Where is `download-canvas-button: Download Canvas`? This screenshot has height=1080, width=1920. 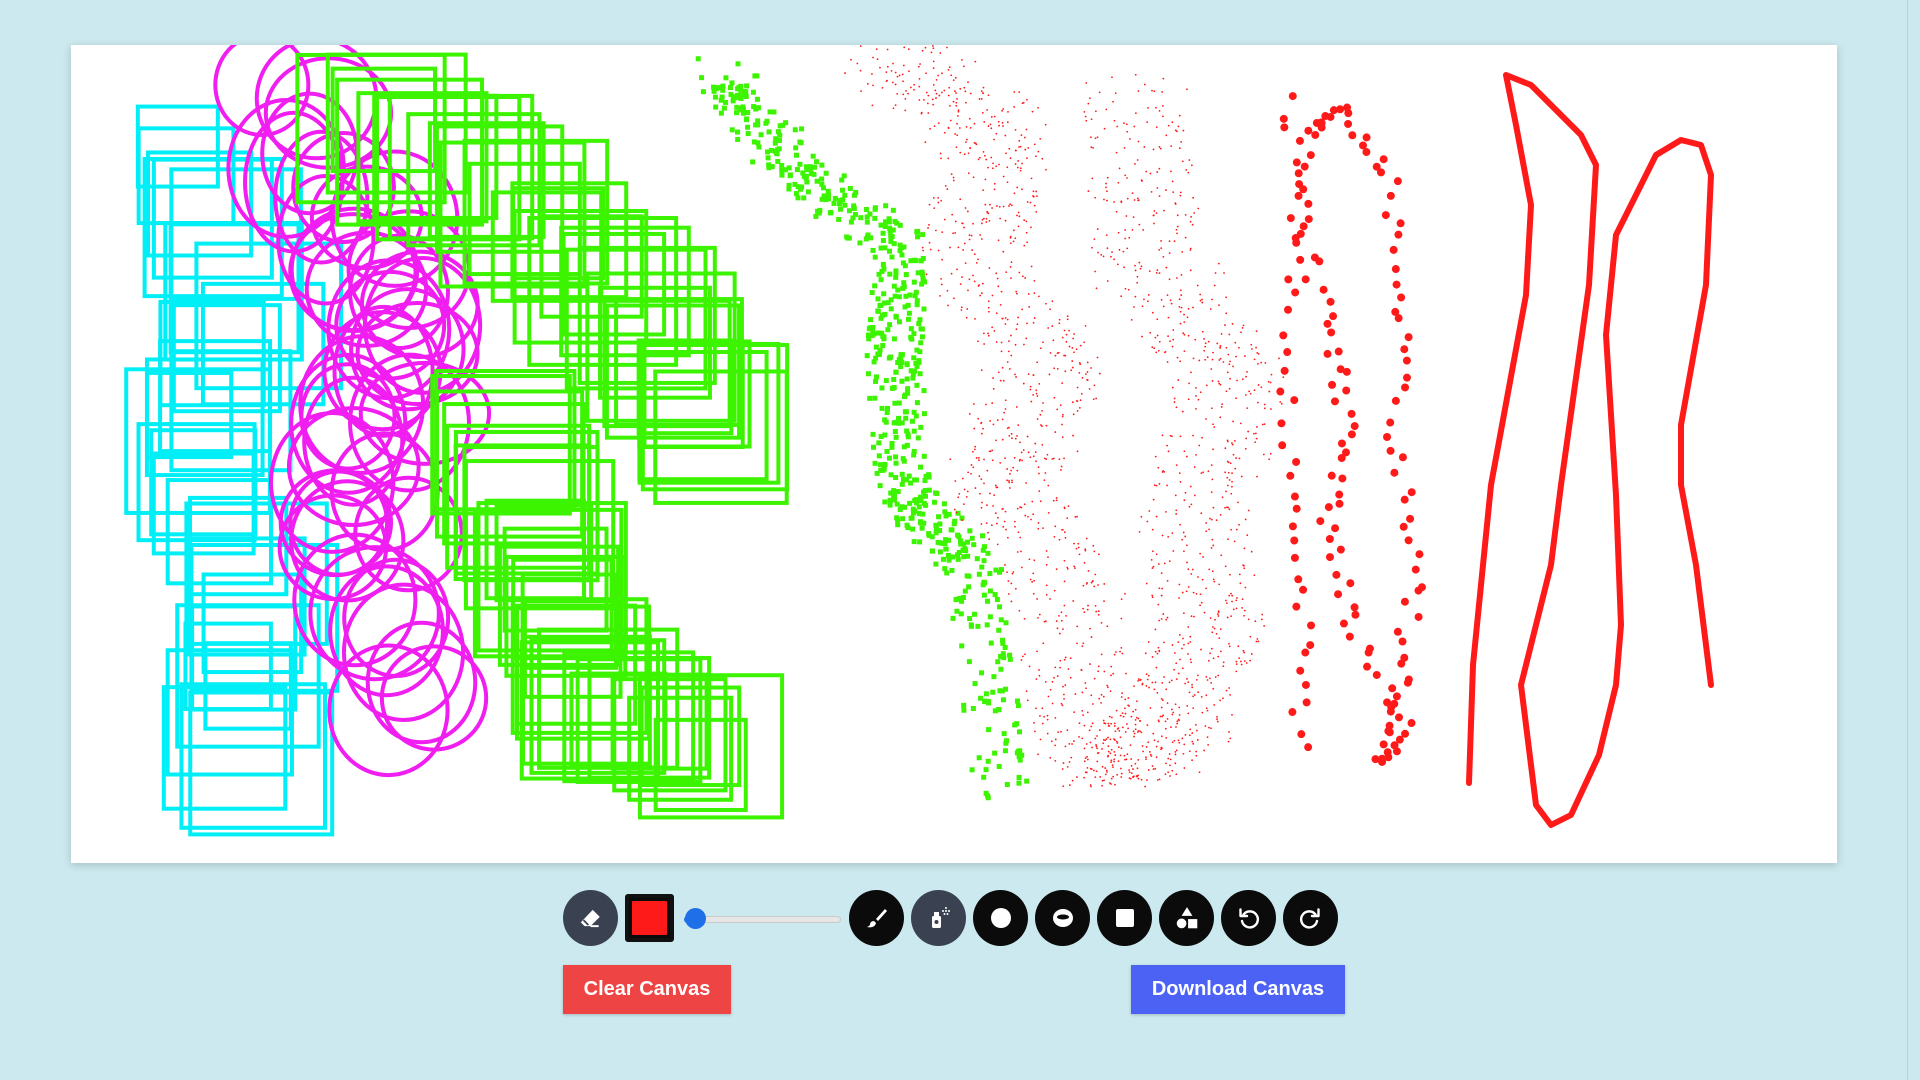 download-canvas-button: Download Canvas is located at coordinates (1238, 989).